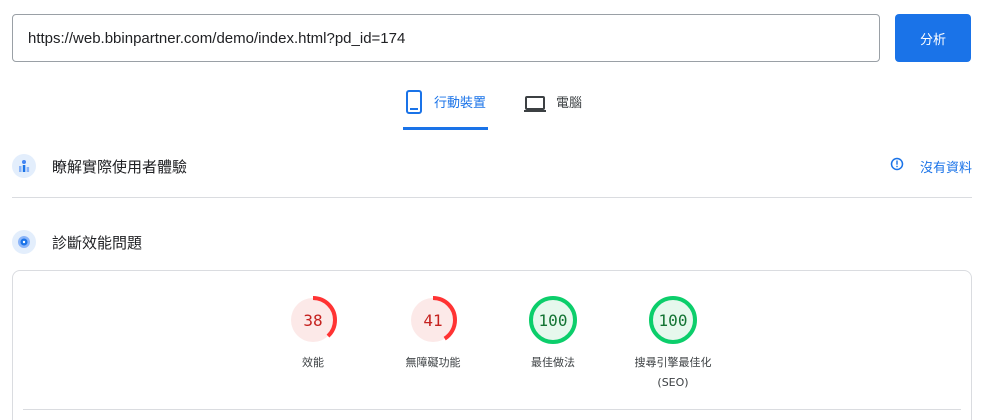  I want to click on phone-icon, so click(414, 104).